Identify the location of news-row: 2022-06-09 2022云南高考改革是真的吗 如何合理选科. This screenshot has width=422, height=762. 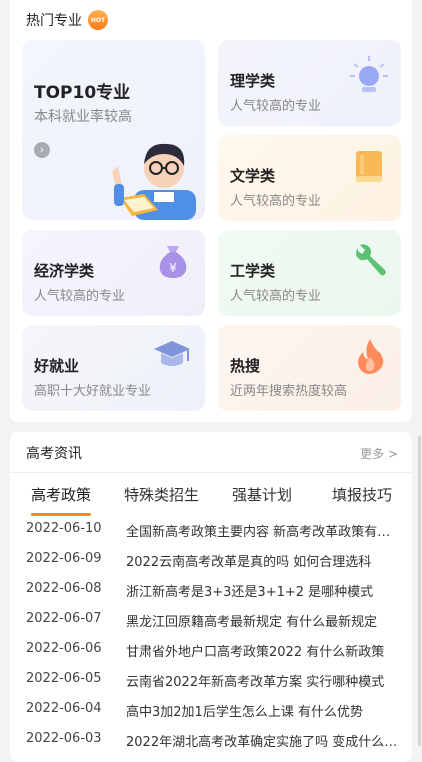
(211, 559).